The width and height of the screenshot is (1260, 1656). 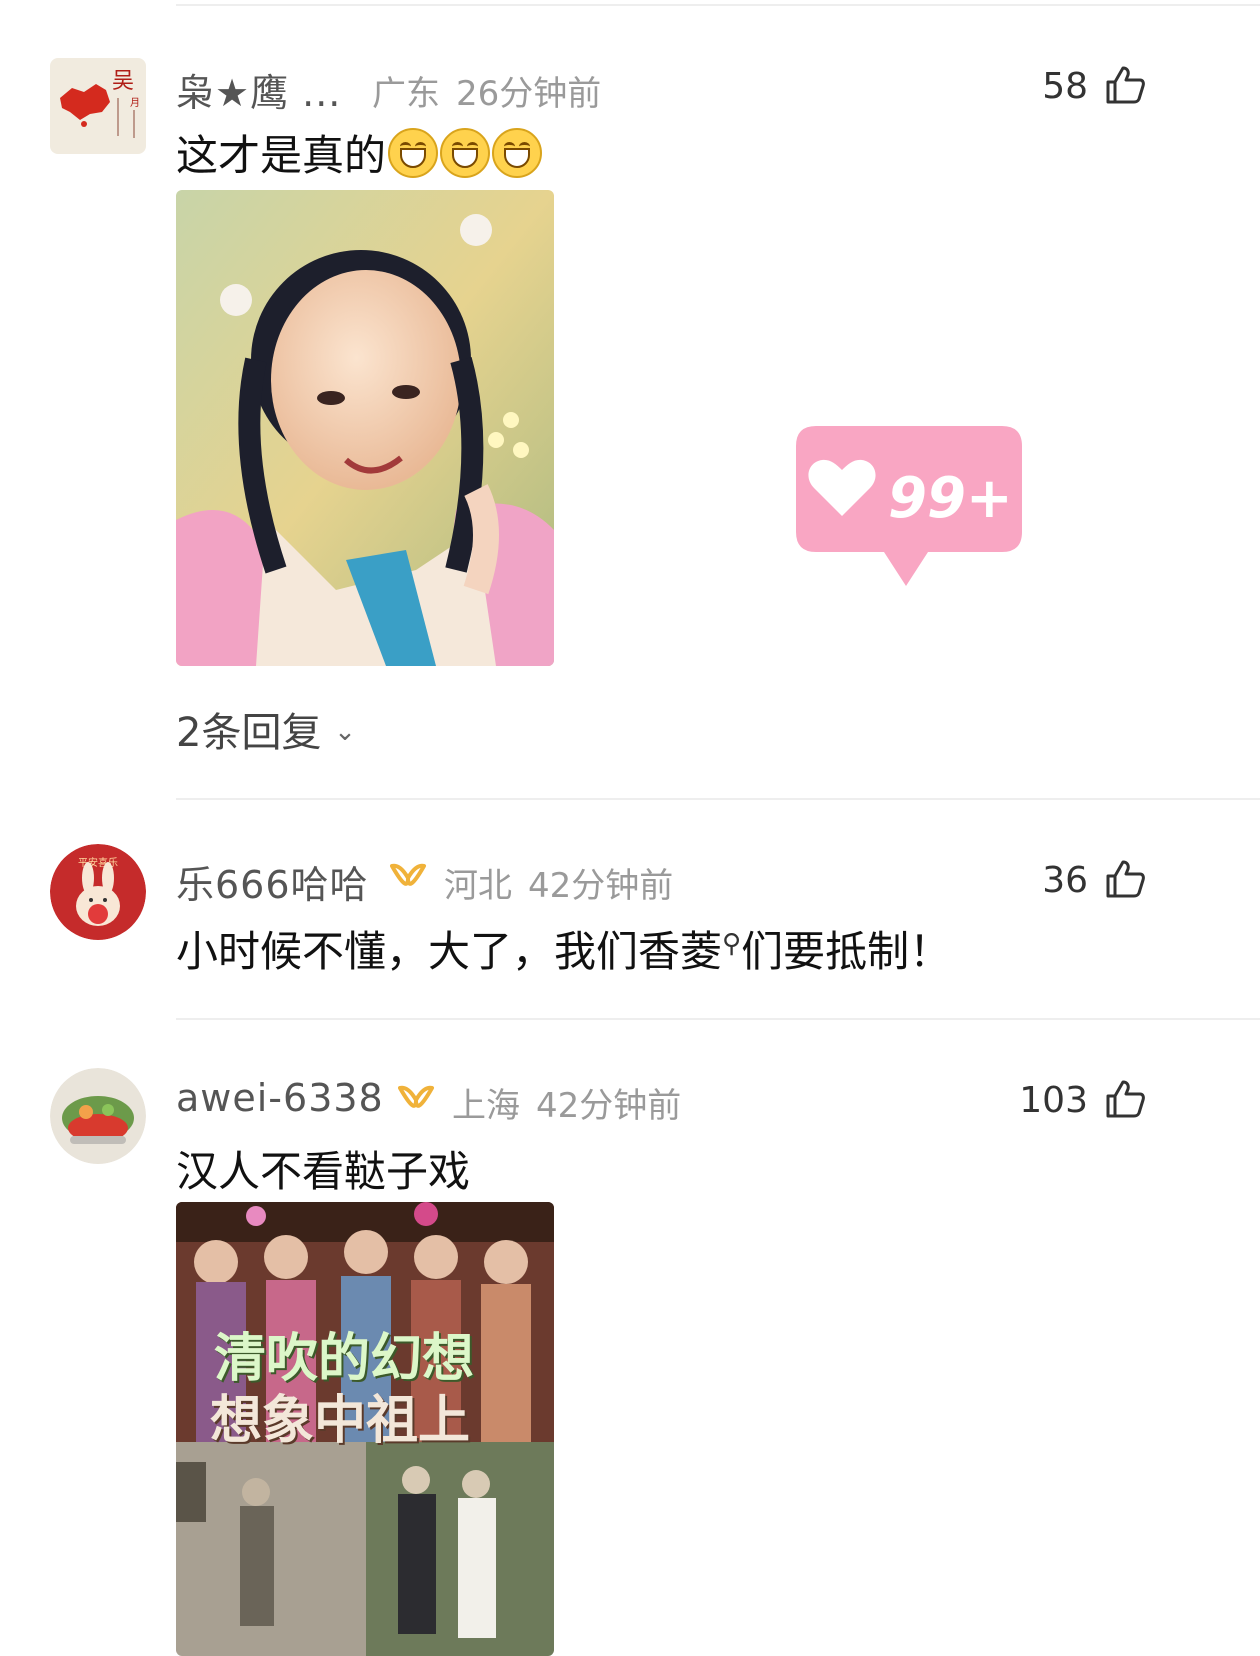 What do you see at coordinates (340, 1420) in the screenshot?
I see `image-caption: 想象中祖上` at bounding box center [340, 1420].